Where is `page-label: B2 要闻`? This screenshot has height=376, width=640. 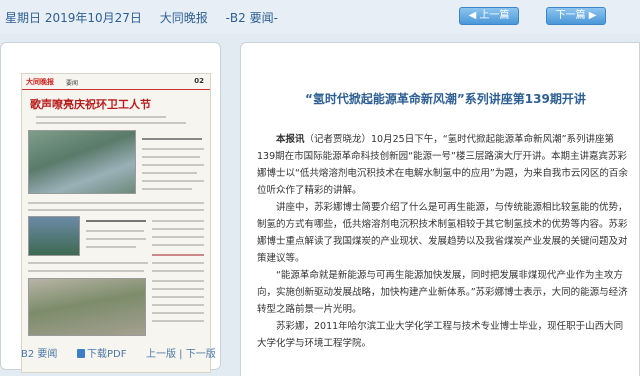 page-label: B2 要闻 is located at coordinates (39, 354).